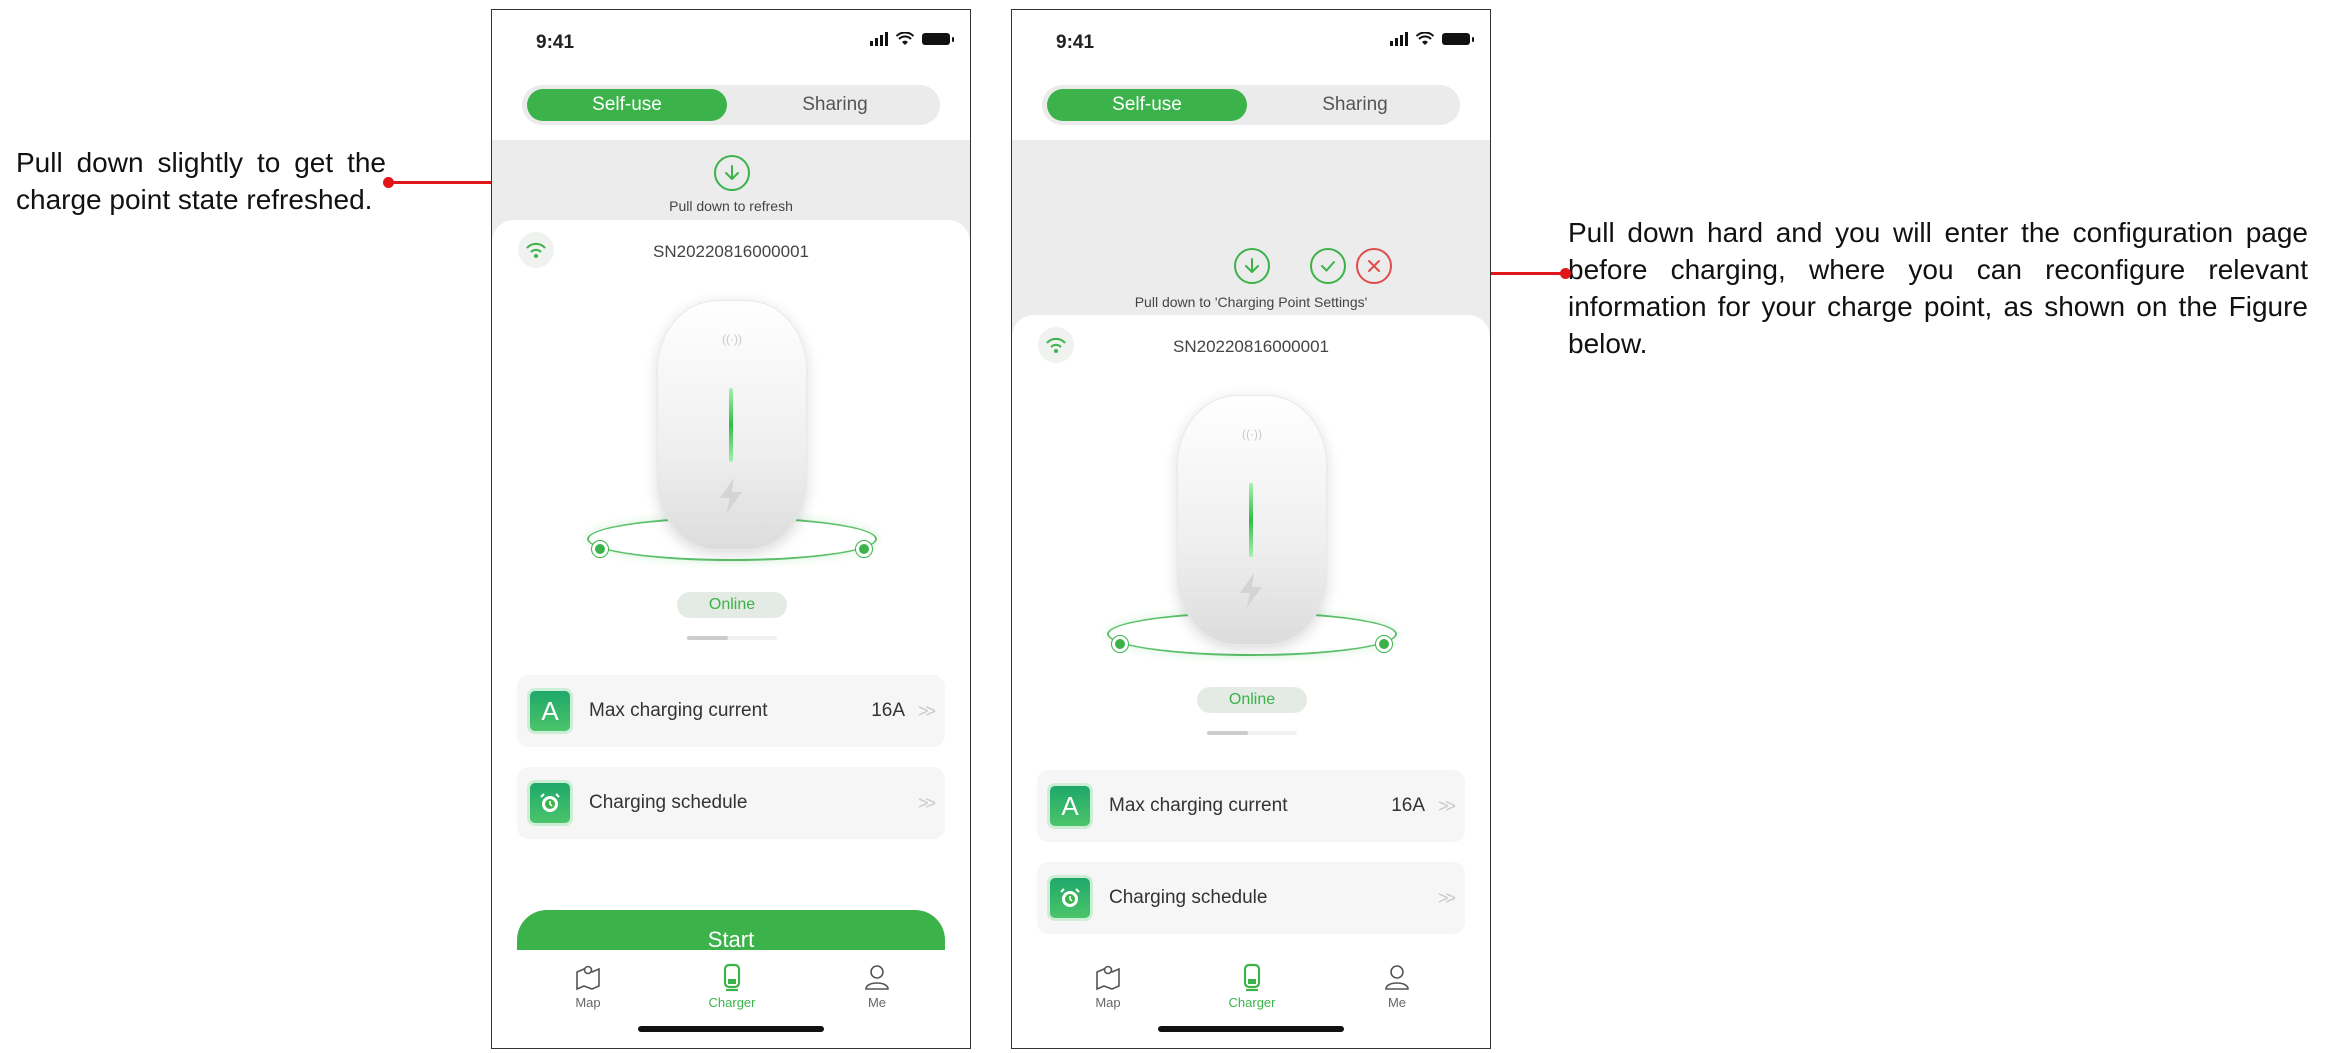 This screenshot has width=2328, height=1053. Describe the element at coordinates (1565, 273) in the screenshot. I see `callout-dot-right-end` at that location.